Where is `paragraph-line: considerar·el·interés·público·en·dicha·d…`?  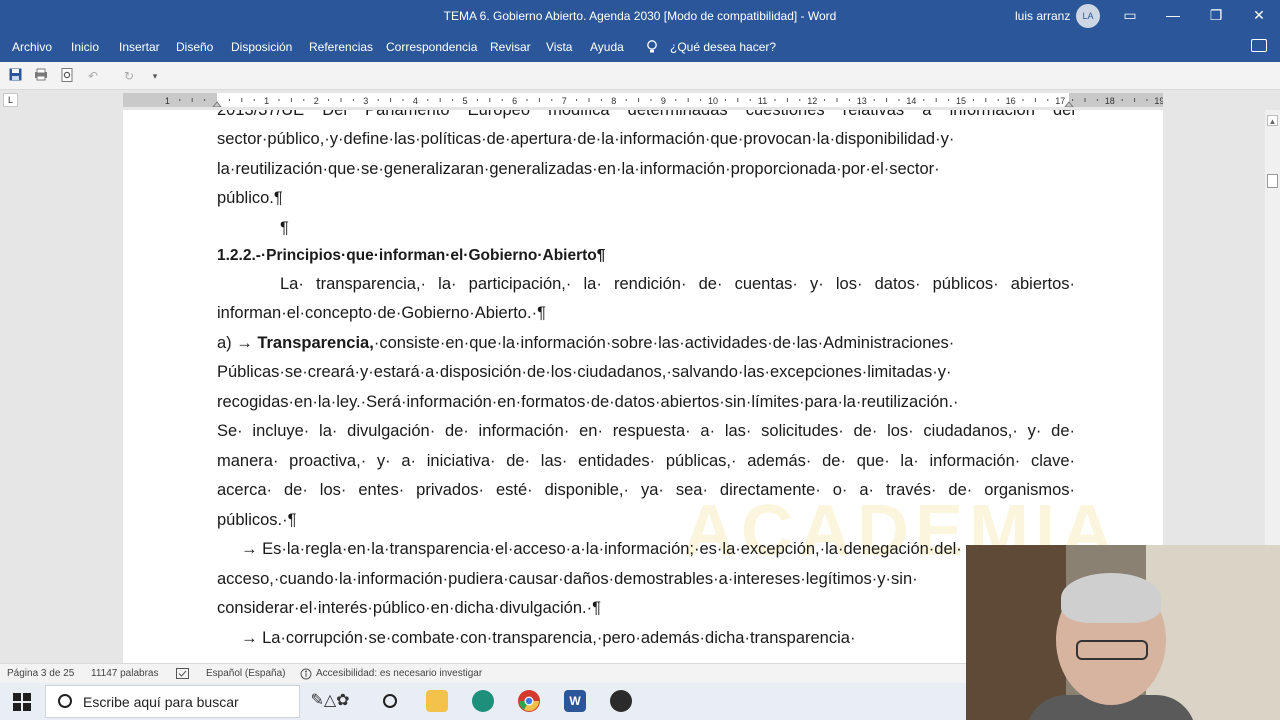
paragraph-line: considerar·el·interés·público·en·dicha·d… is located at coordinates (409, 608).